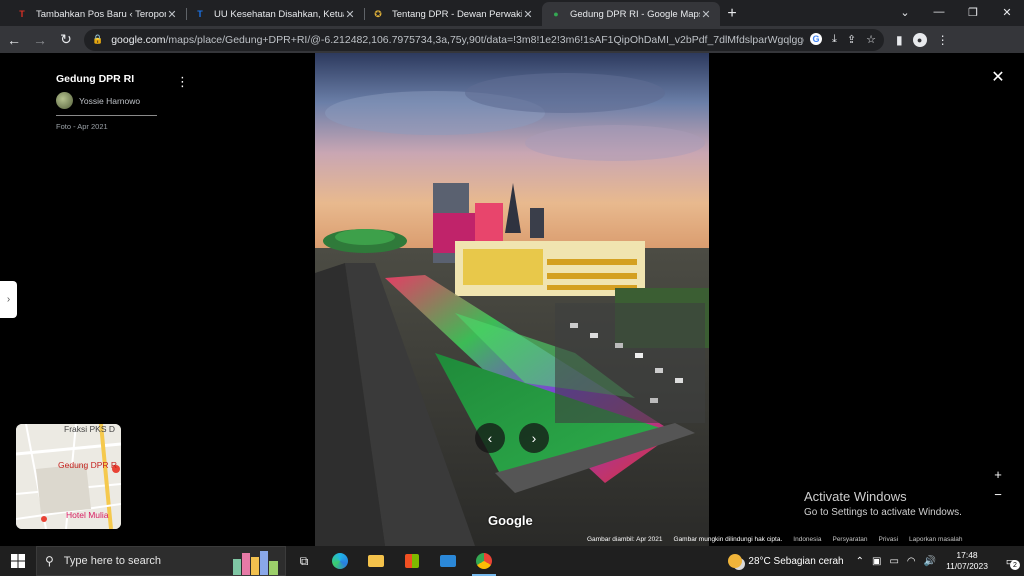 This screenshot has width=1024, height=576. I want to click on window-controls: ⌄ — ❐ ✕, so click(956, 12).